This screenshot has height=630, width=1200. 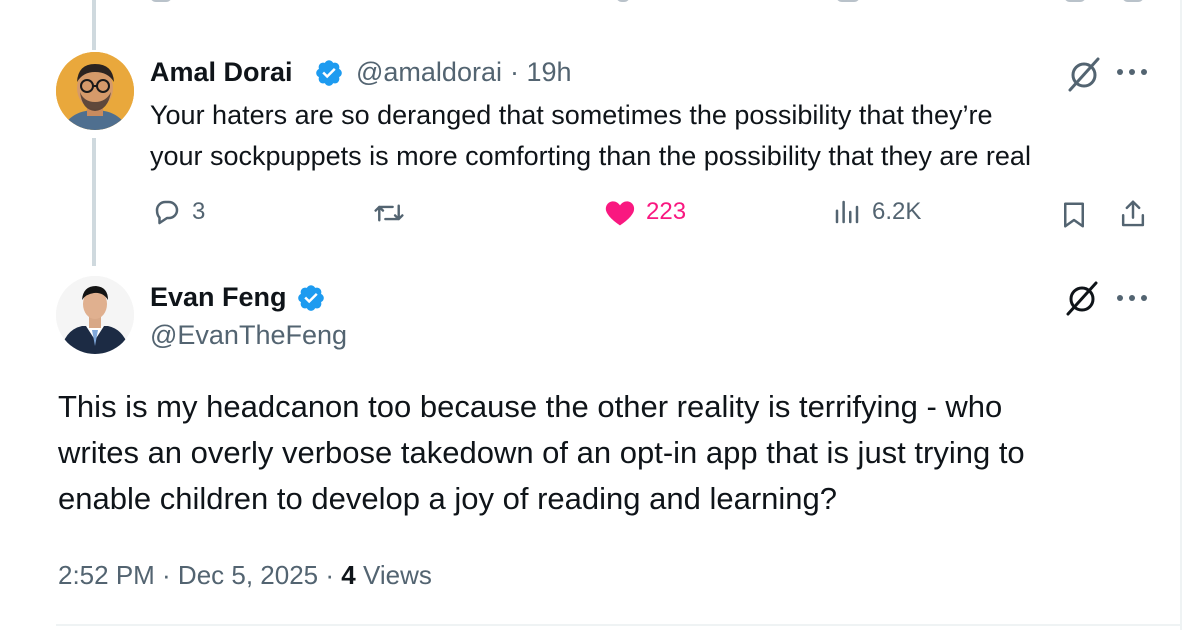 I want to click on views-button: 6.2K, so click(x=876, y=212).